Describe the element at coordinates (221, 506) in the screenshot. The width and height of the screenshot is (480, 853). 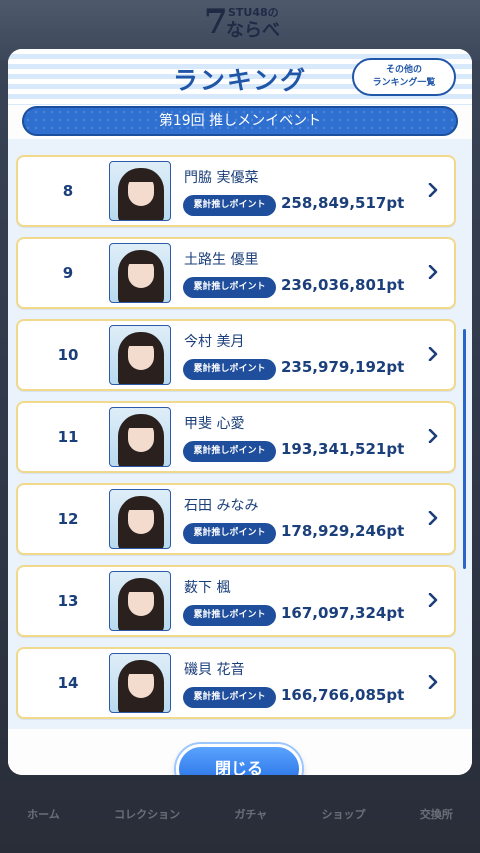
I see `member-name: 石田 みなみ` at that location.